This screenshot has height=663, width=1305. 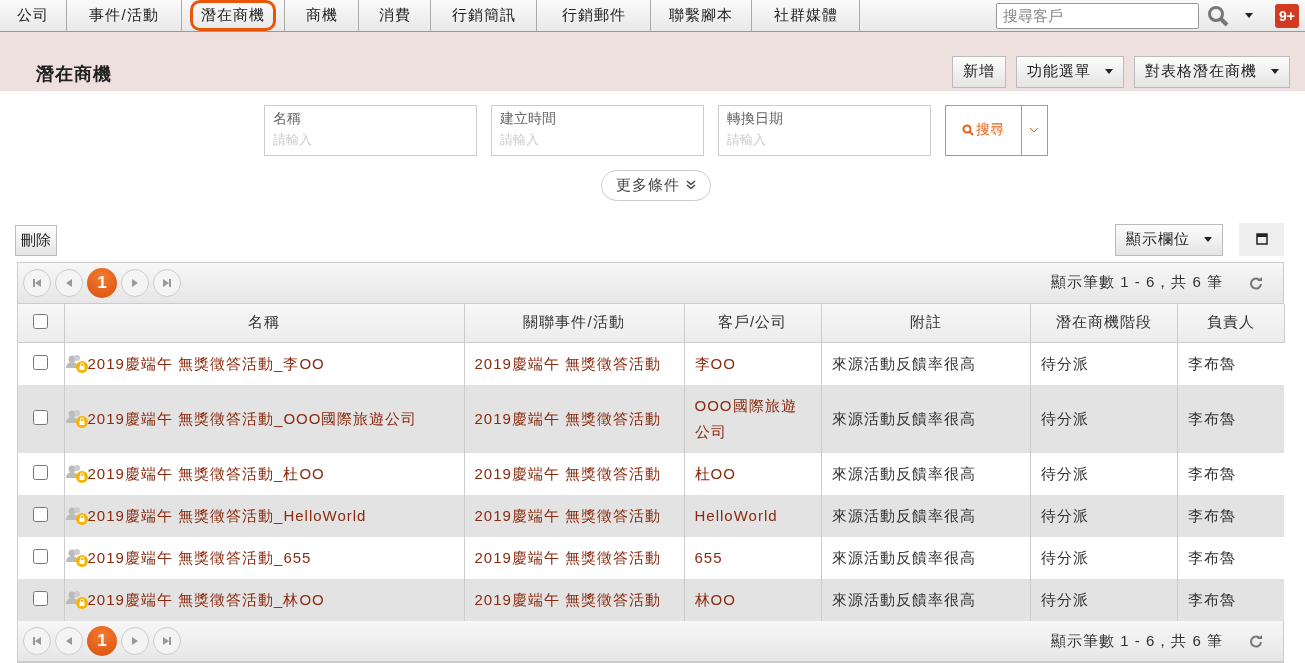 I want to click on field-label: 名稱, so click(x=287, y=118).